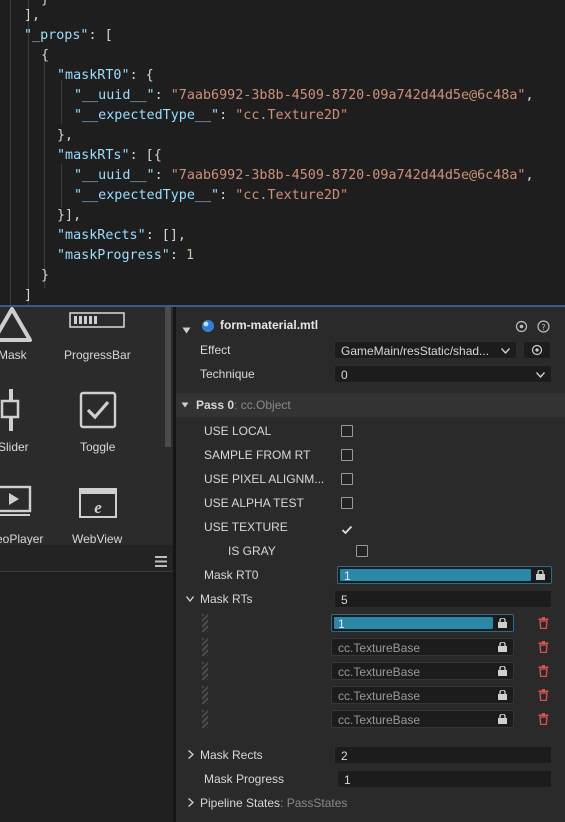  I want to click on mask-rects-count-input: 2, so click(443, 755).